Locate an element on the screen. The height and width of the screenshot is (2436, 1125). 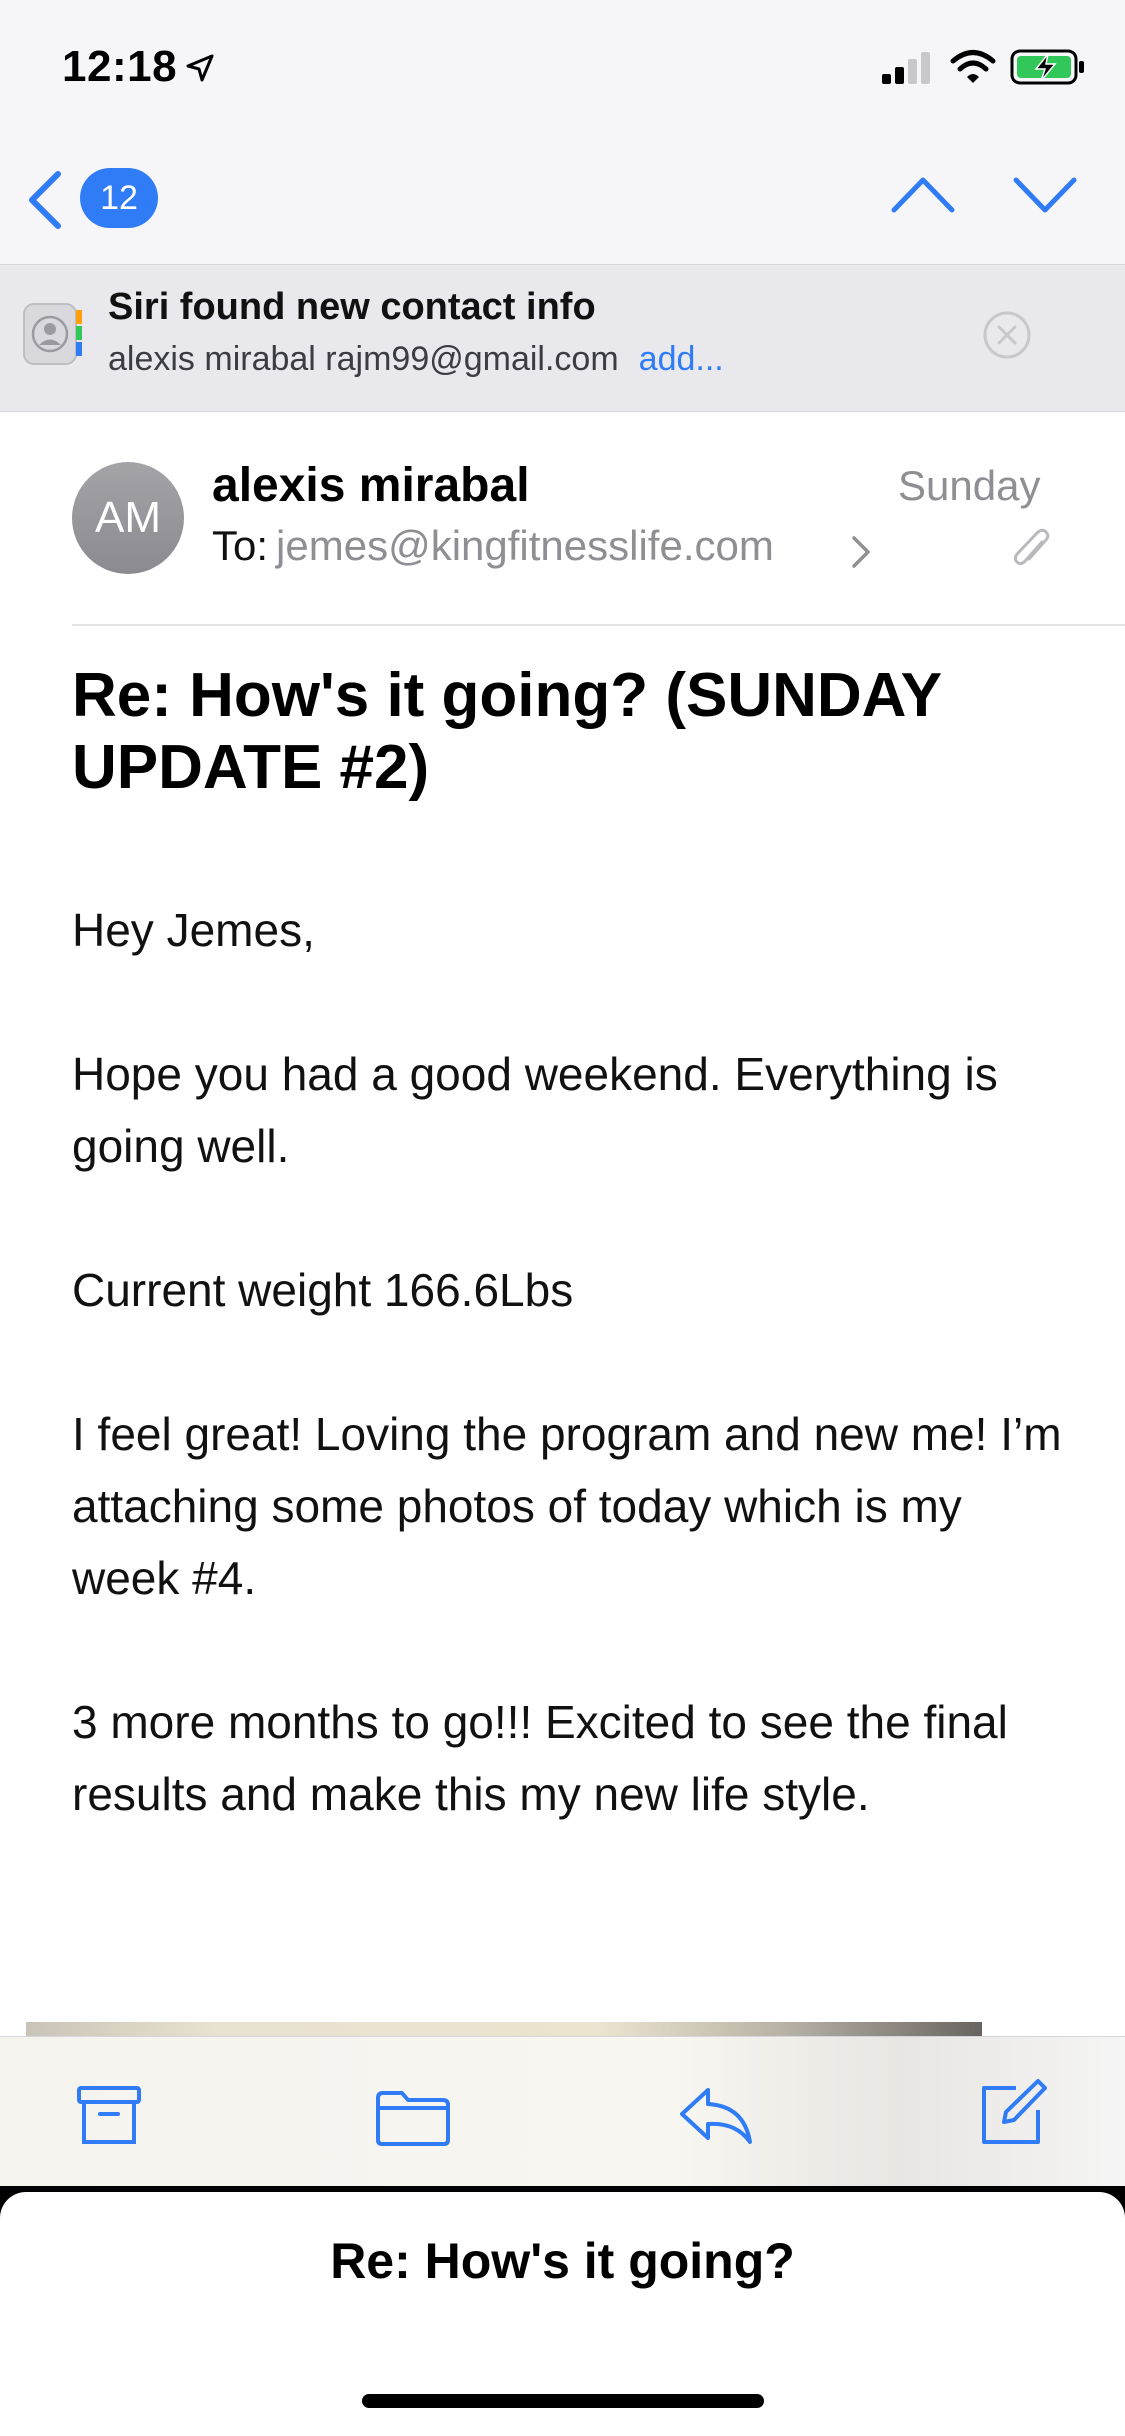
recipient-address: jemes@kingfitnesslife.com is located at coordinates (525, 545).